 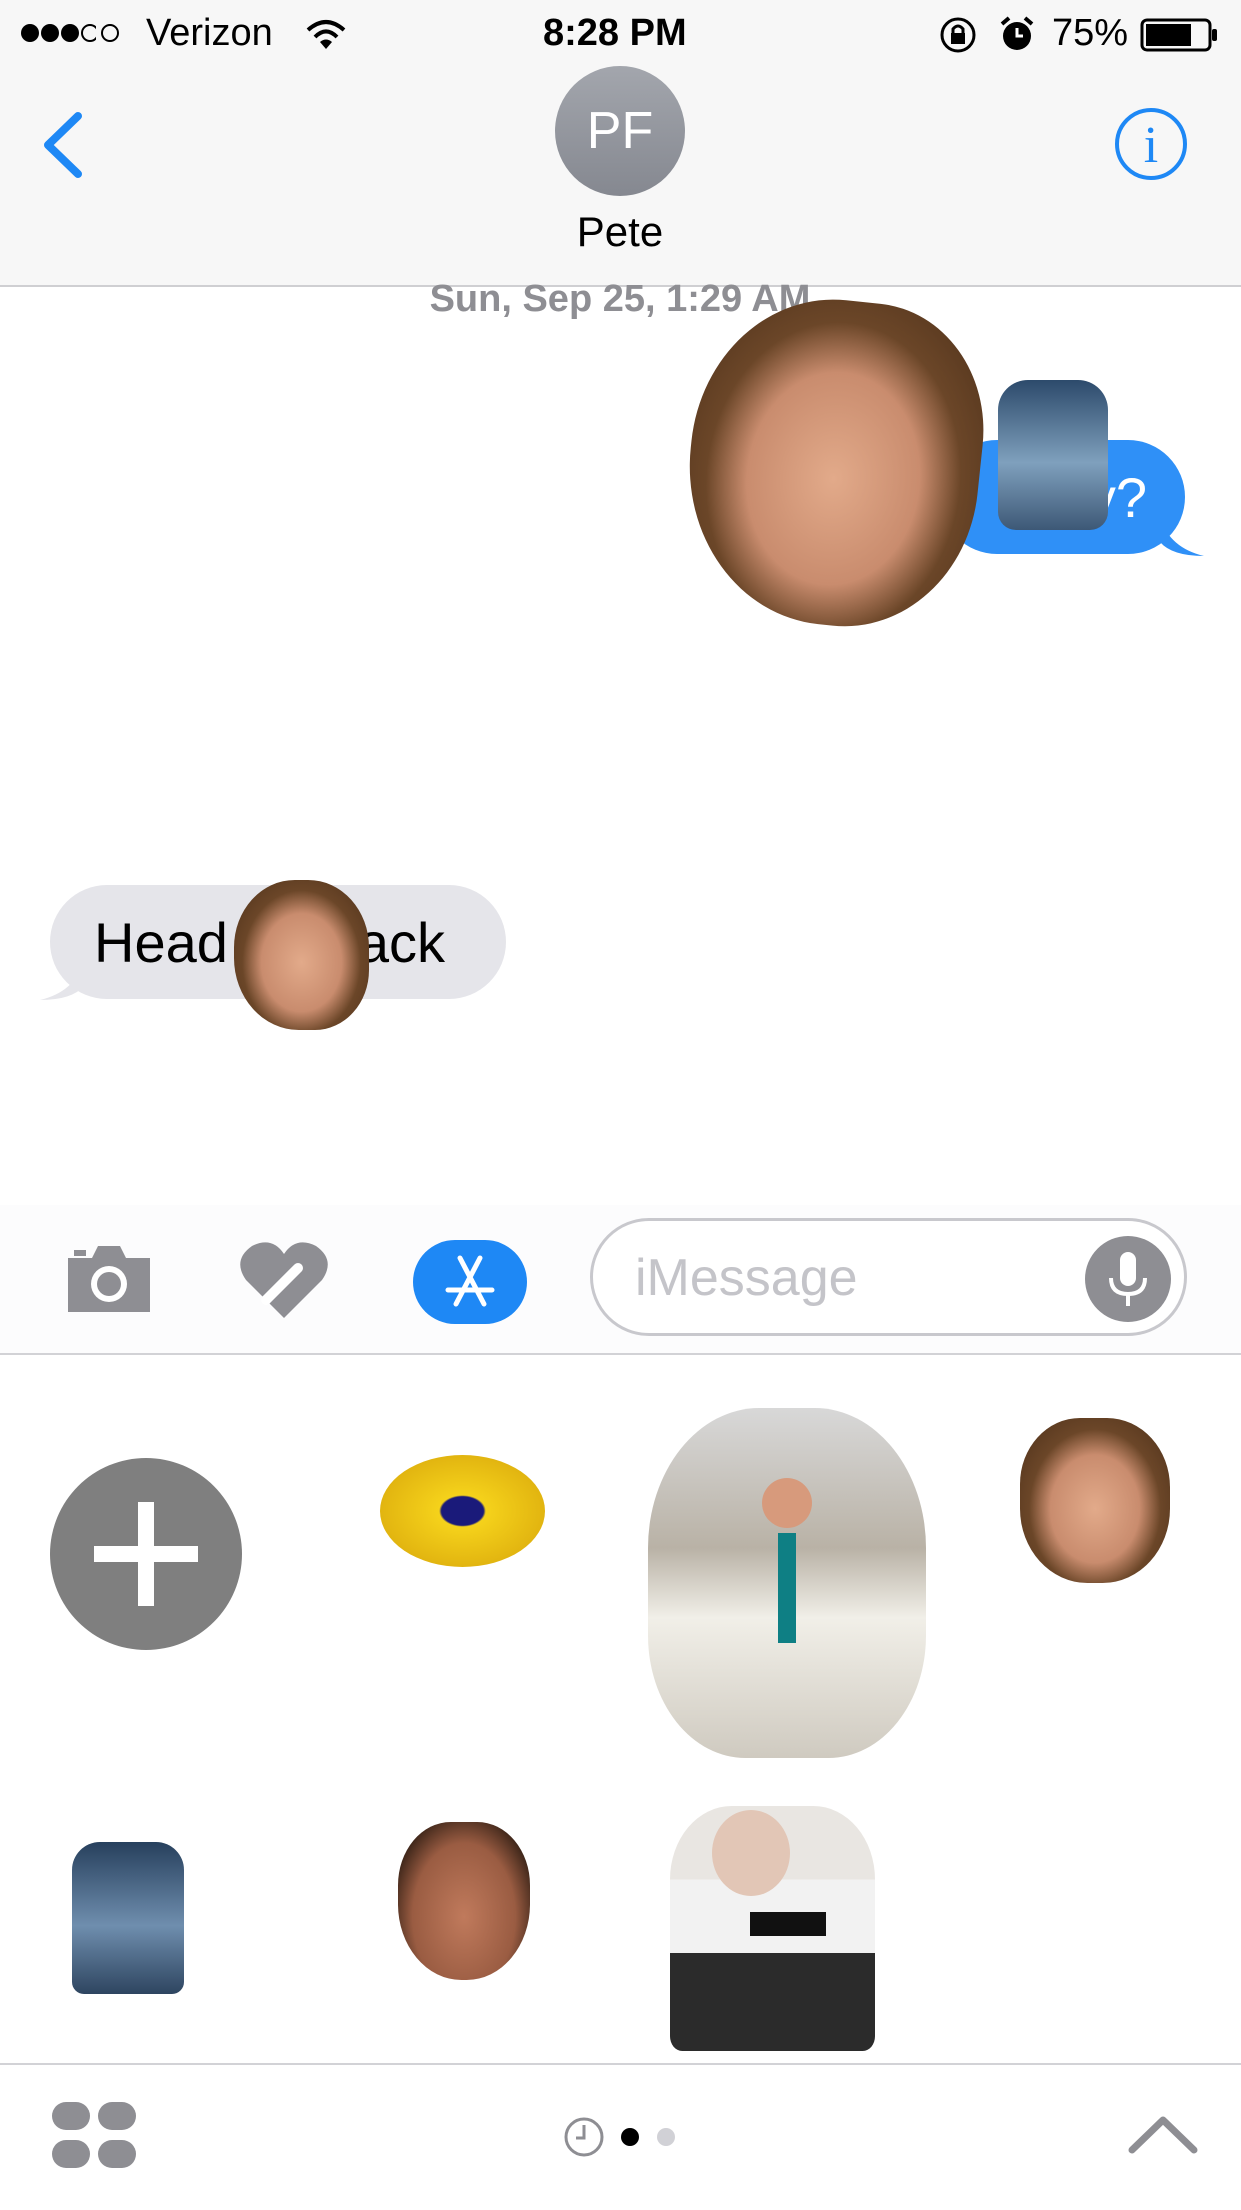 I want to click on man-in-white-suit-sticker, so click(x=787, y=1583).